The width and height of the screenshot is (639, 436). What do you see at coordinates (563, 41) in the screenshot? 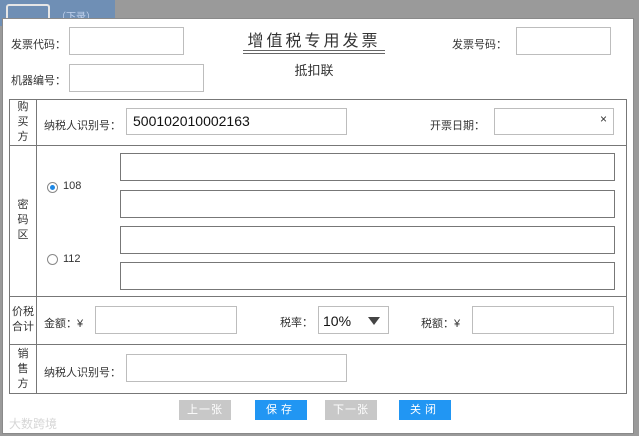
I see `invoice-number-input` at bounding box center [563, 41].